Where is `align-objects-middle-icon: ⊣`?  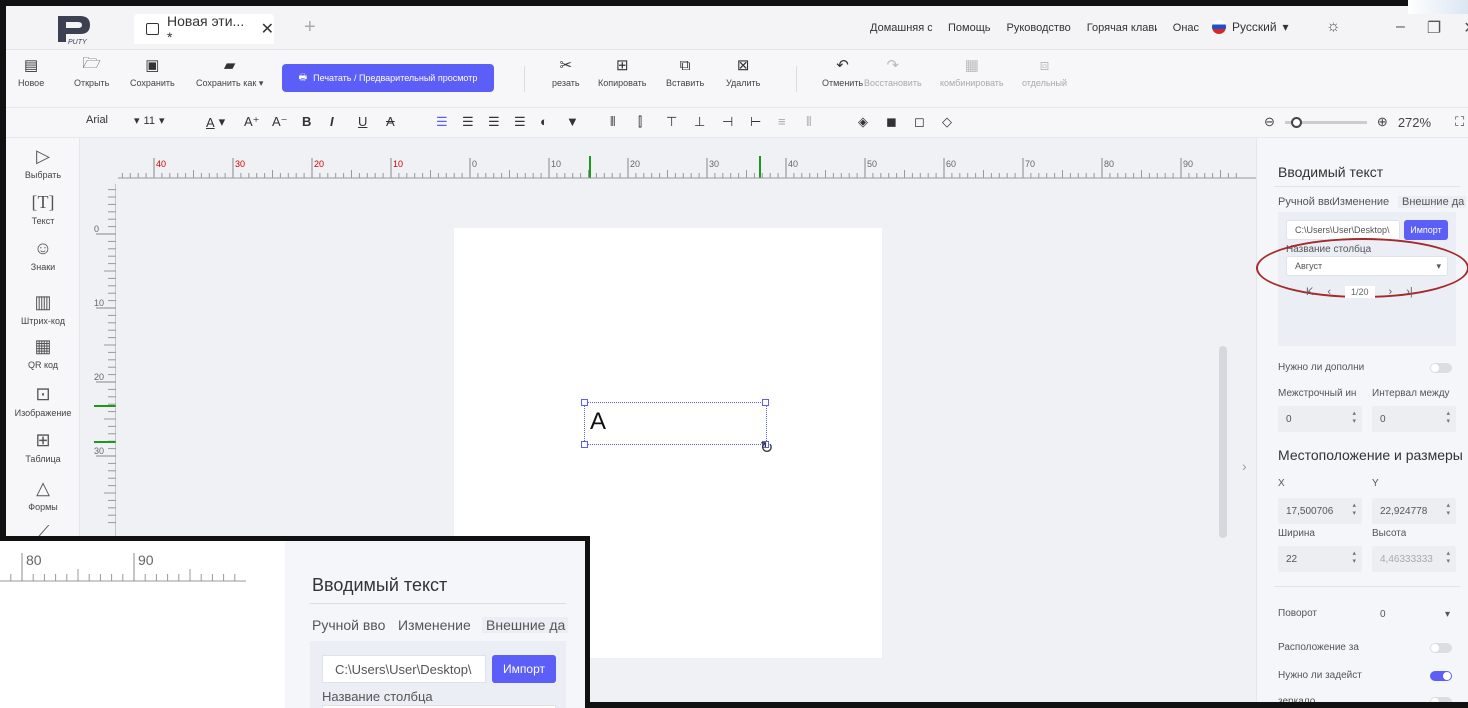 align-objects-middle-icon: ⊣ is located at coordinates (727, 122).